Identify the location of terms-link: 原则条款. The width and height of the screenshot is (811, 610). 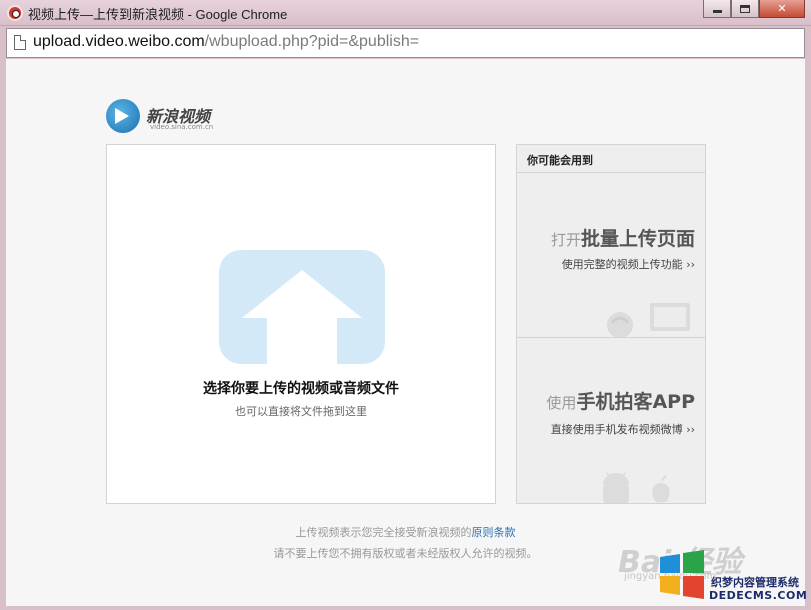
(494, 532).